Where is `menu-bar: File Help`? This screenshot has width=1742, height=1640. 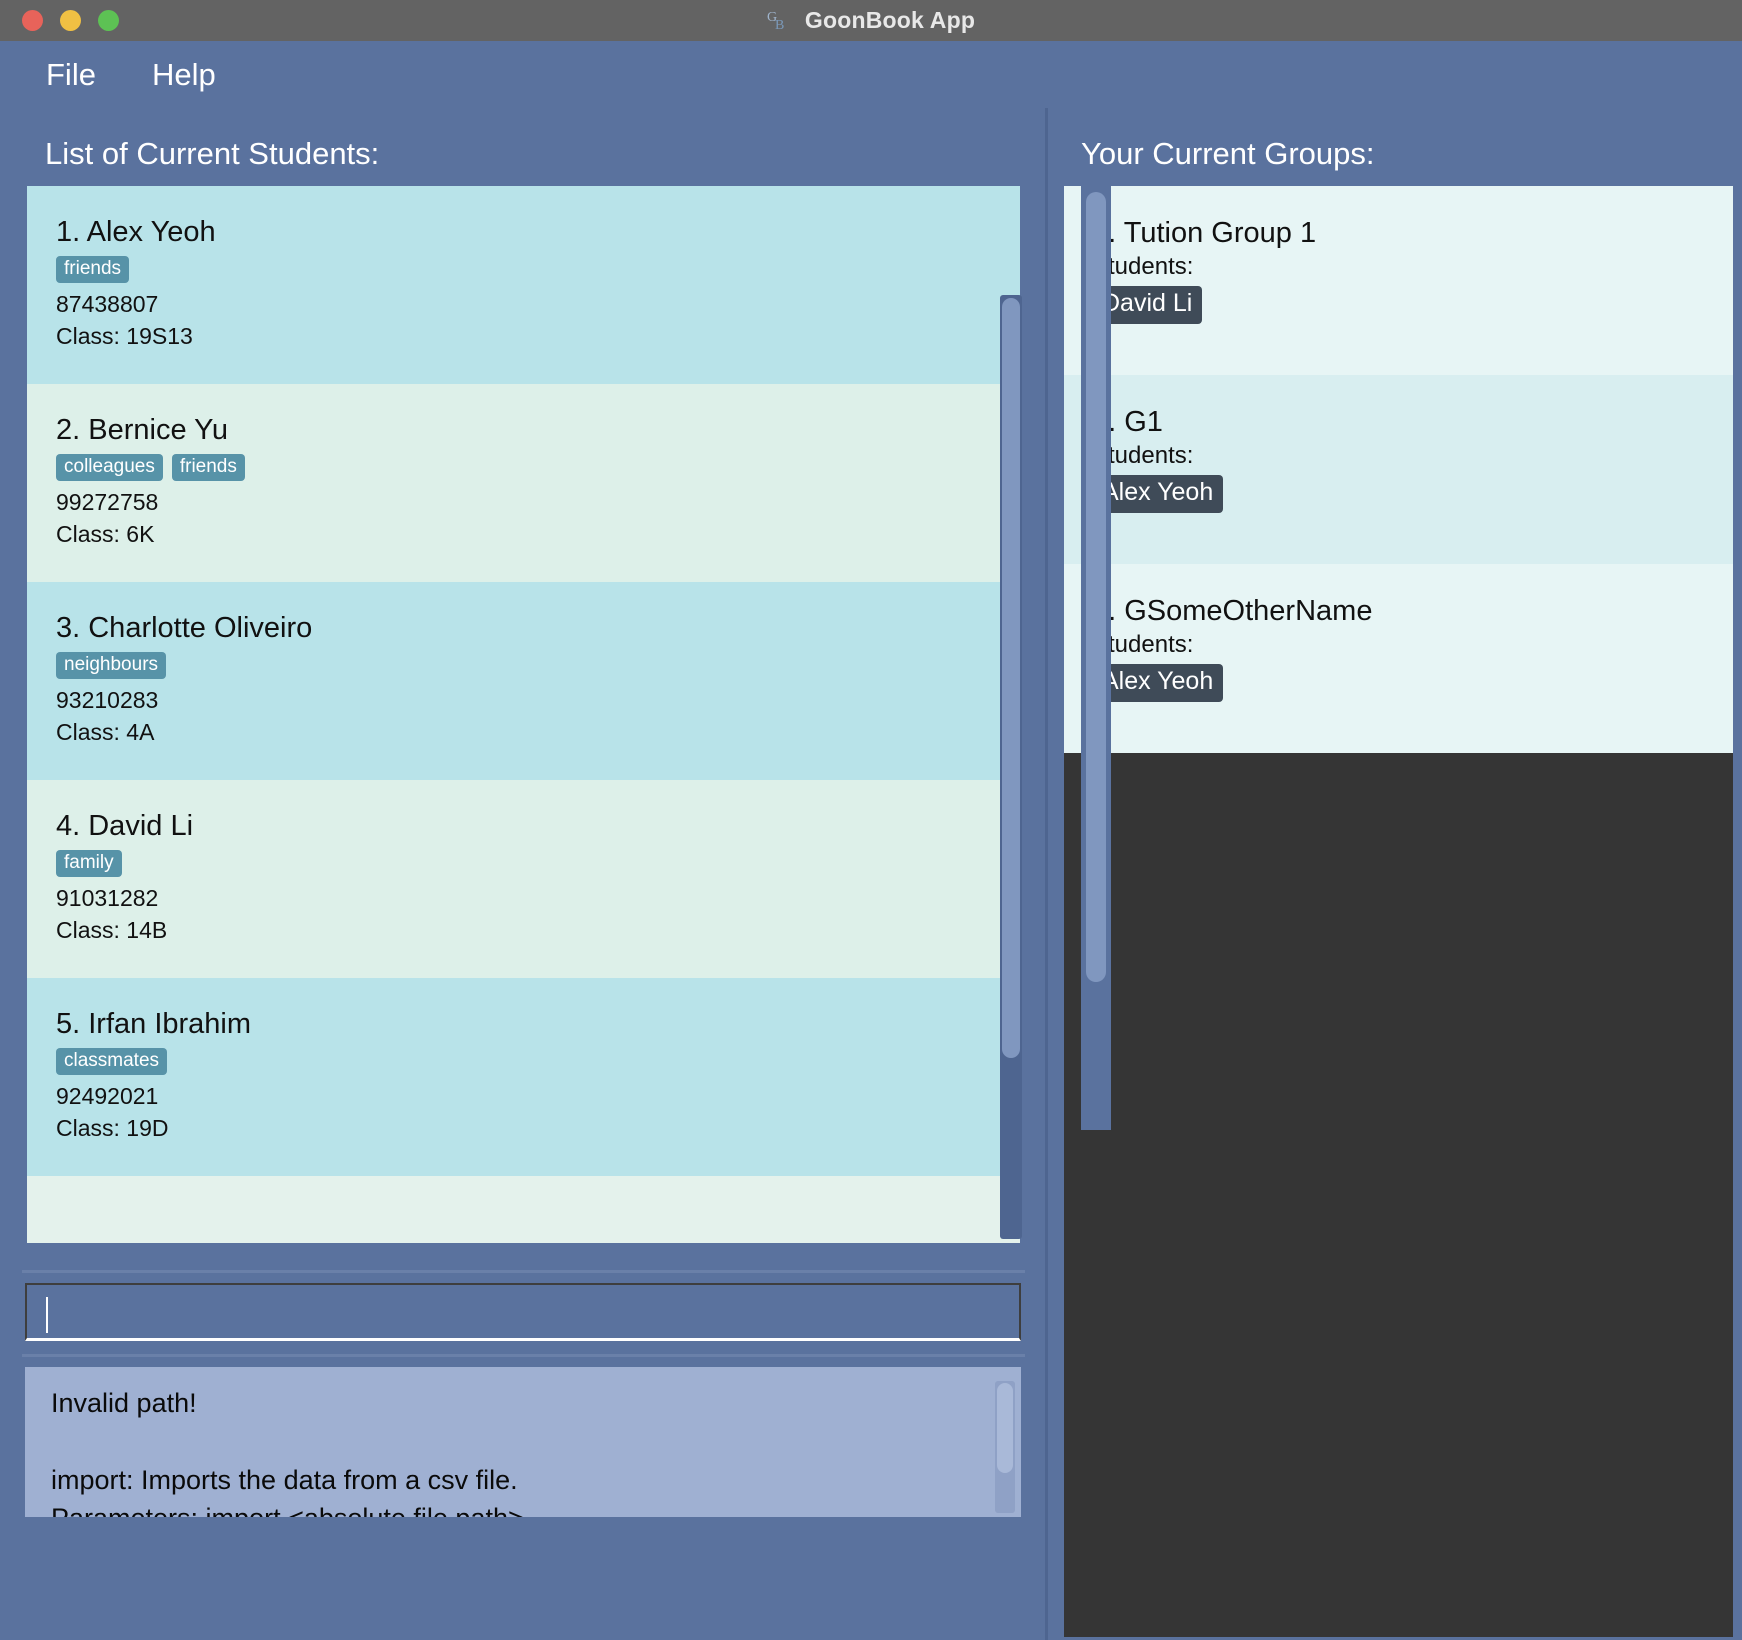
menu-bar: File Help is located at coordinates (871, 74).